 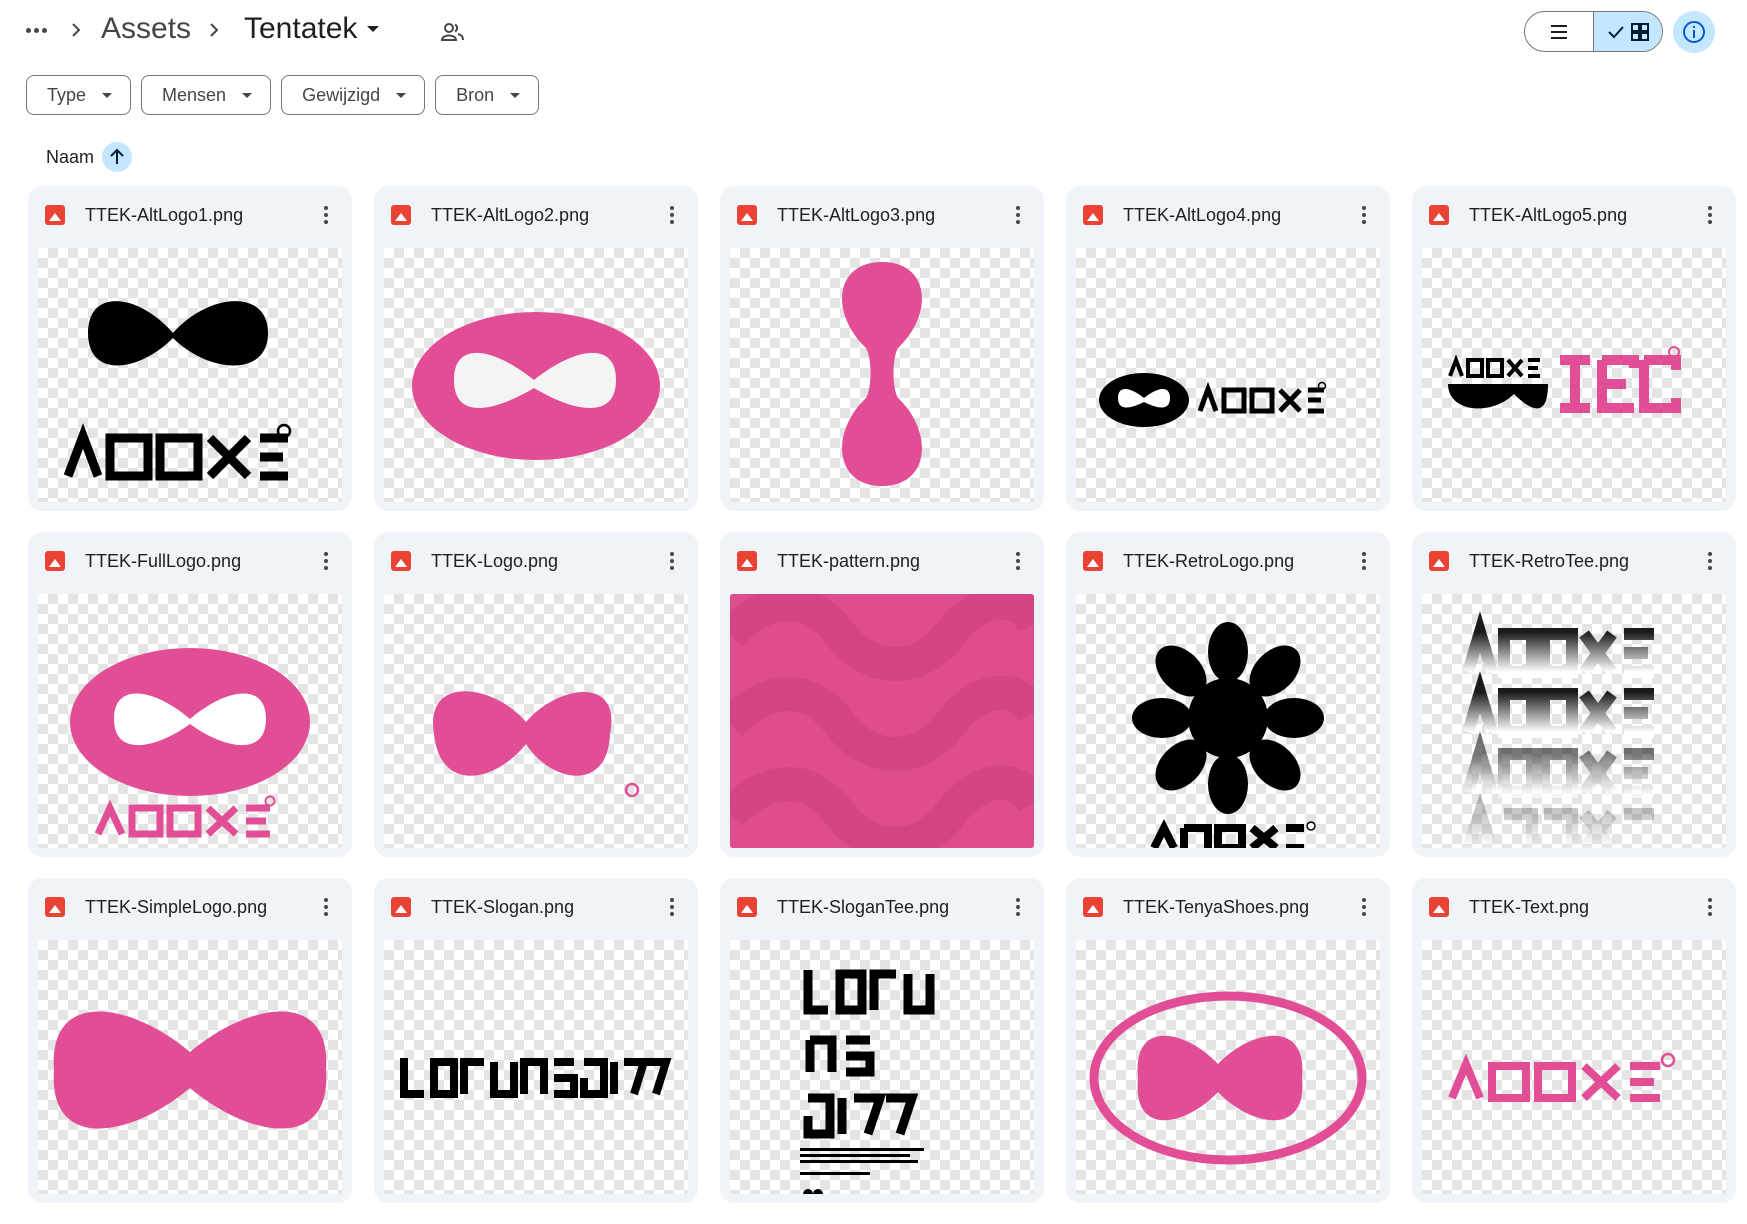 I want to click on file-card: TTEK-Logo.png, so click(x=536, y=694).